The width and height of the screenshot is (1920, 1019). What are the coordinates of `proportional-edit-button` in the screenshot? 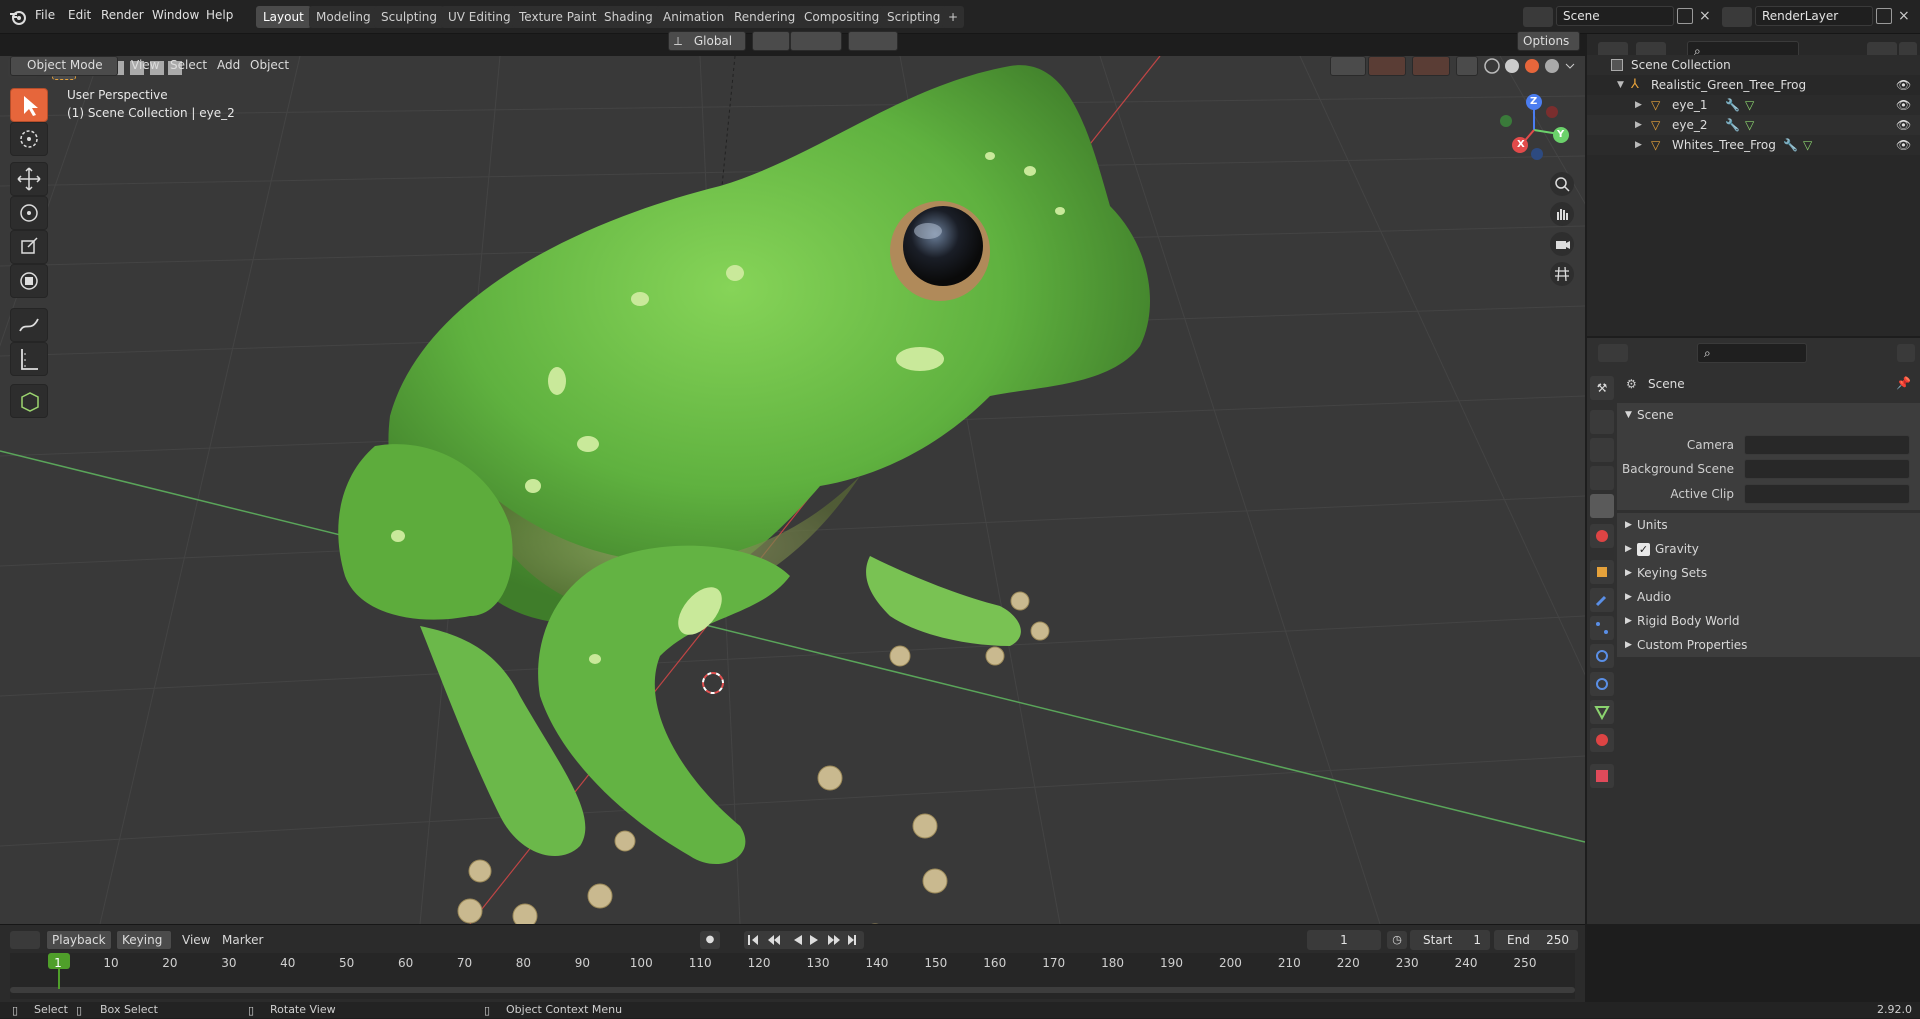 It's located at (873, 41).